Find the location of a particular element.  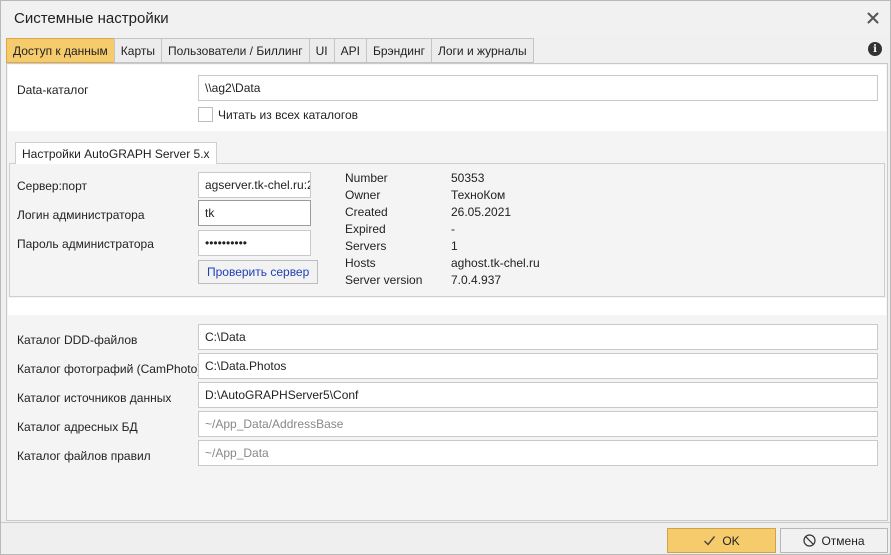

tab-api: API is located at coordinates (349, 50).